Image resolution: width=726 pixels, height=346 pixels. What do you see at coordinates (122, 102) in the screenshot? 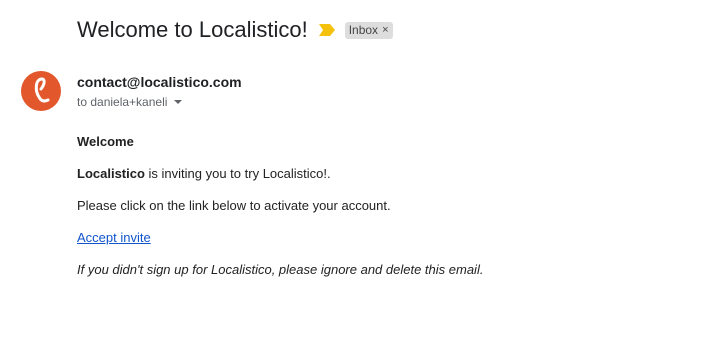
I see `recipient-text: to daniela+kaneli` at bounding box center [122, 102].